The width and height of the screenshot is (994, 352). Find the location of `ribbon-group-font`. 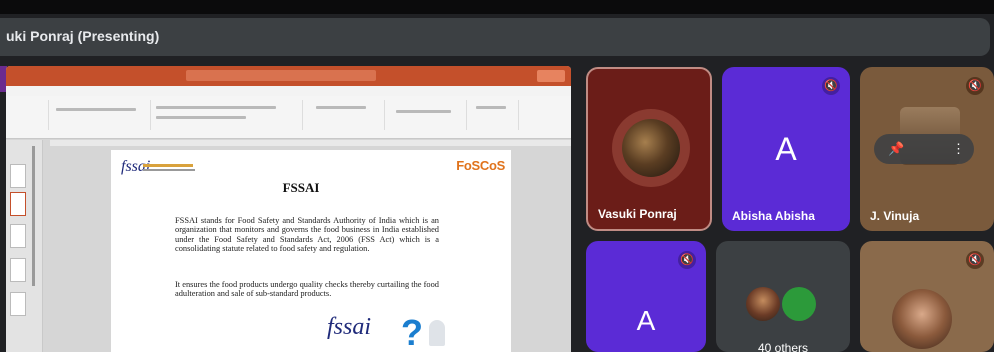

ribbon-group-font is located at coordinates (227, 115).